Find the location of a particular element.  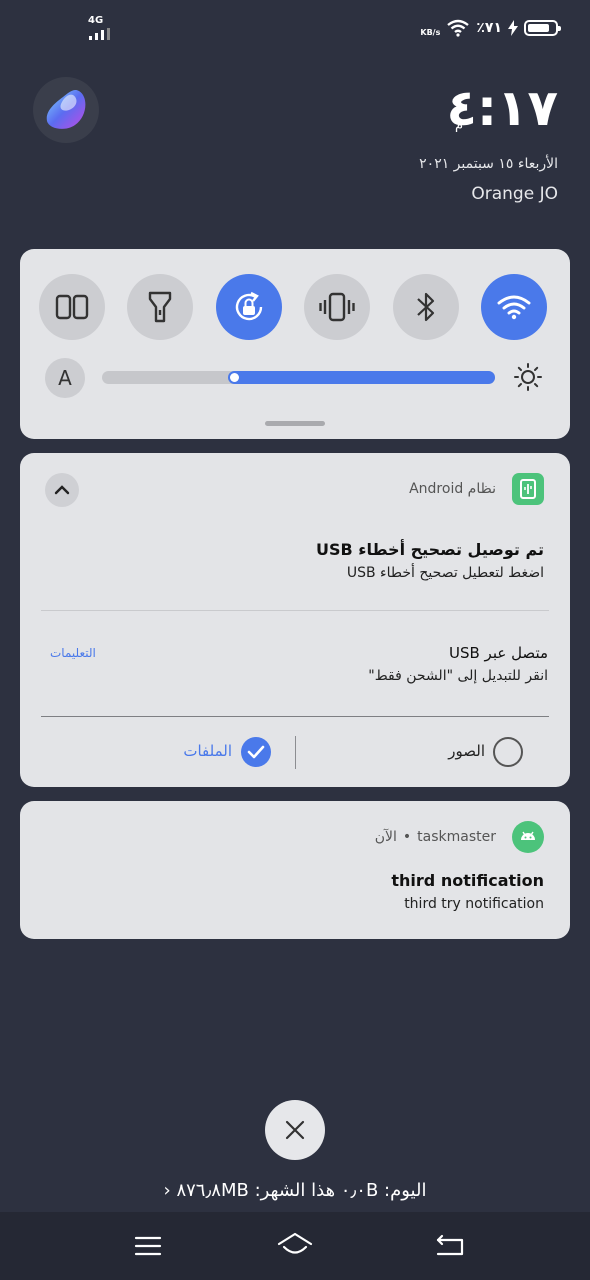

photos-radio is located at coordinates (508, 752).